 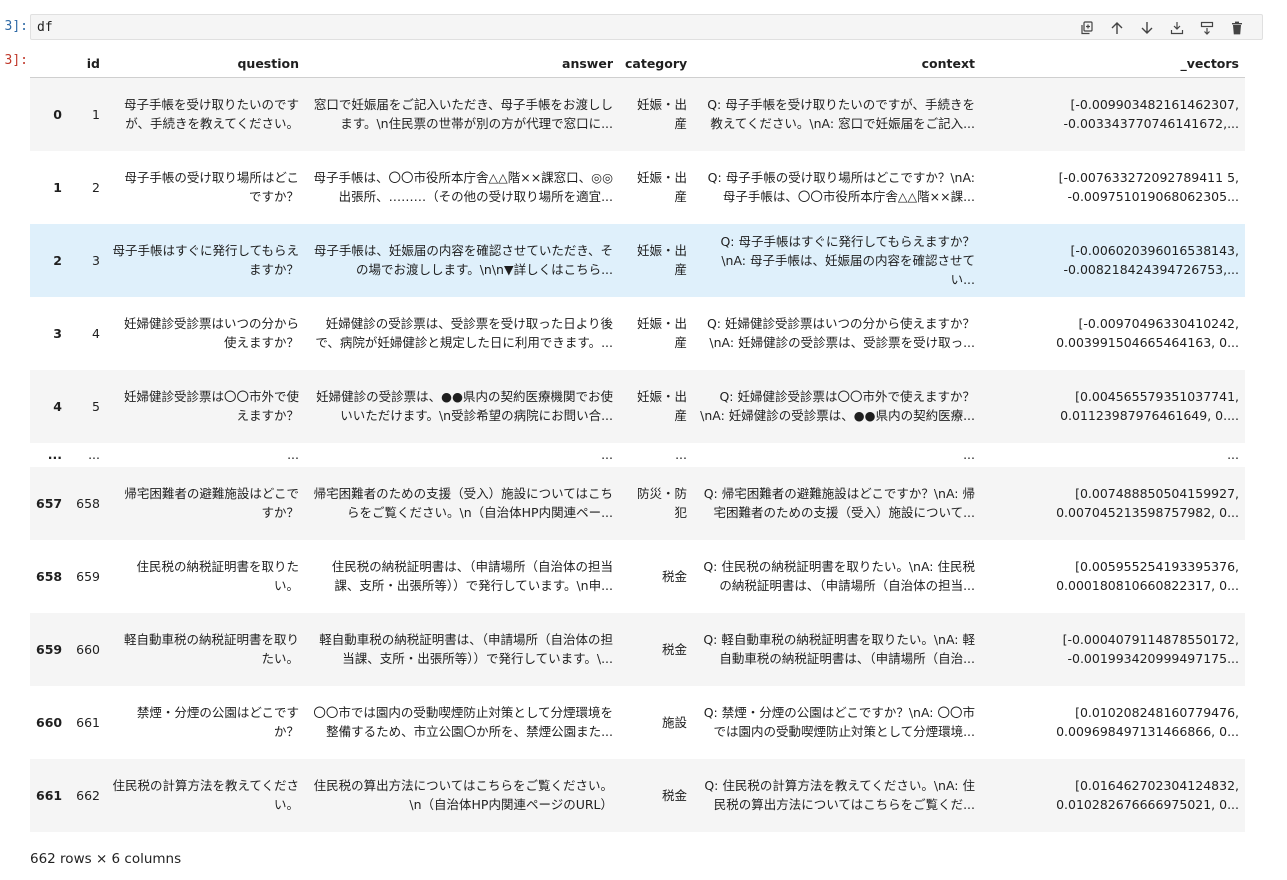 What do you see at coordinates (205, 649) in the screenshot?
I see `cell-question: 軽自動車税の納税証明書を取りたい。` at bounding box center [205, 649].